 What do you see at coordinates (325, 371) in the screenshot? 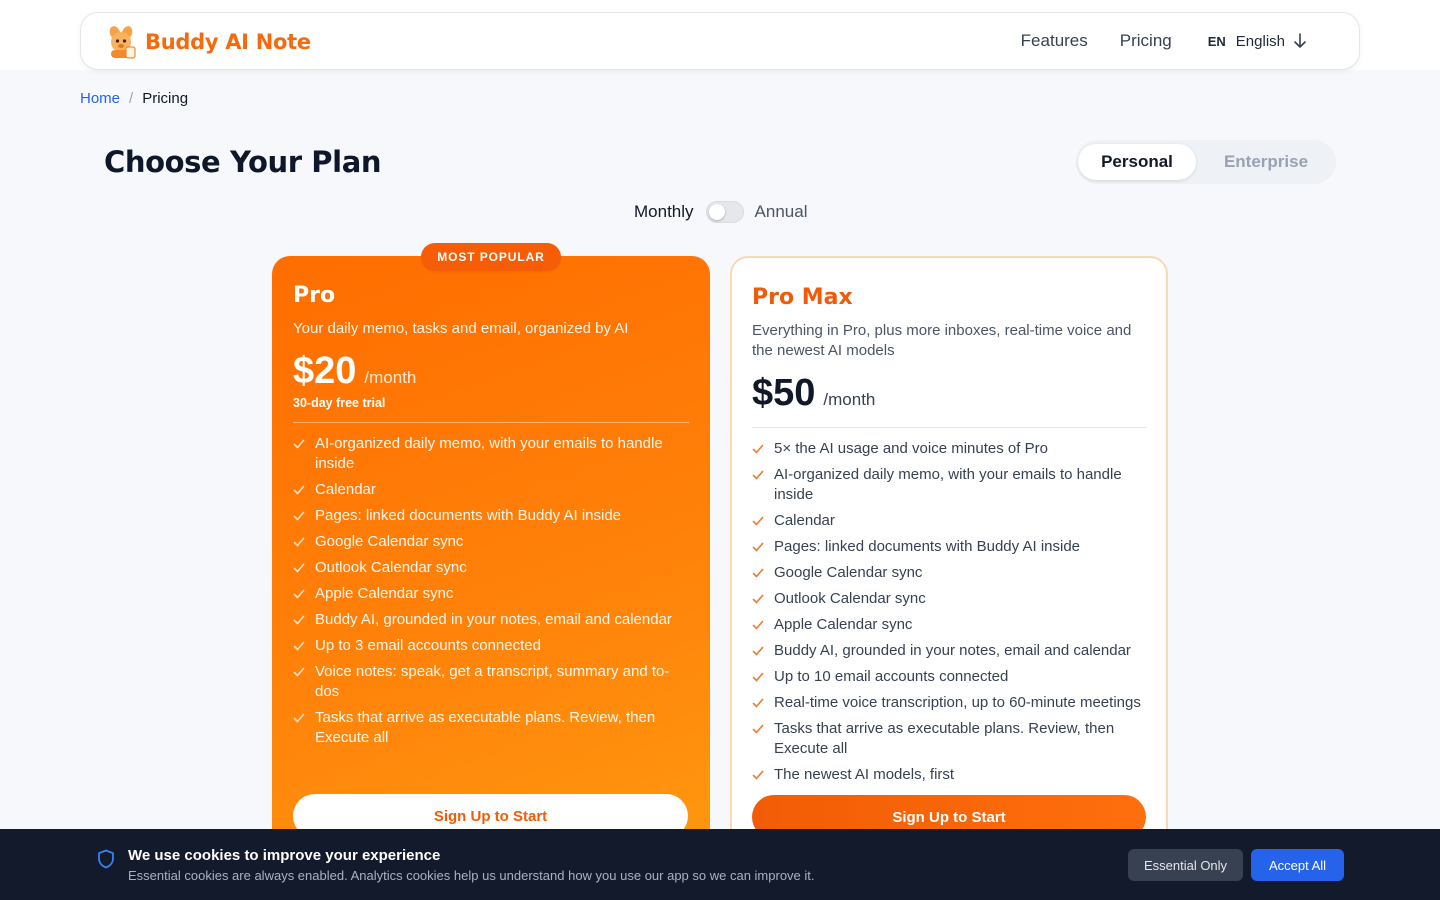
I see `plan-price: $20` at bounding box center [325, 371].